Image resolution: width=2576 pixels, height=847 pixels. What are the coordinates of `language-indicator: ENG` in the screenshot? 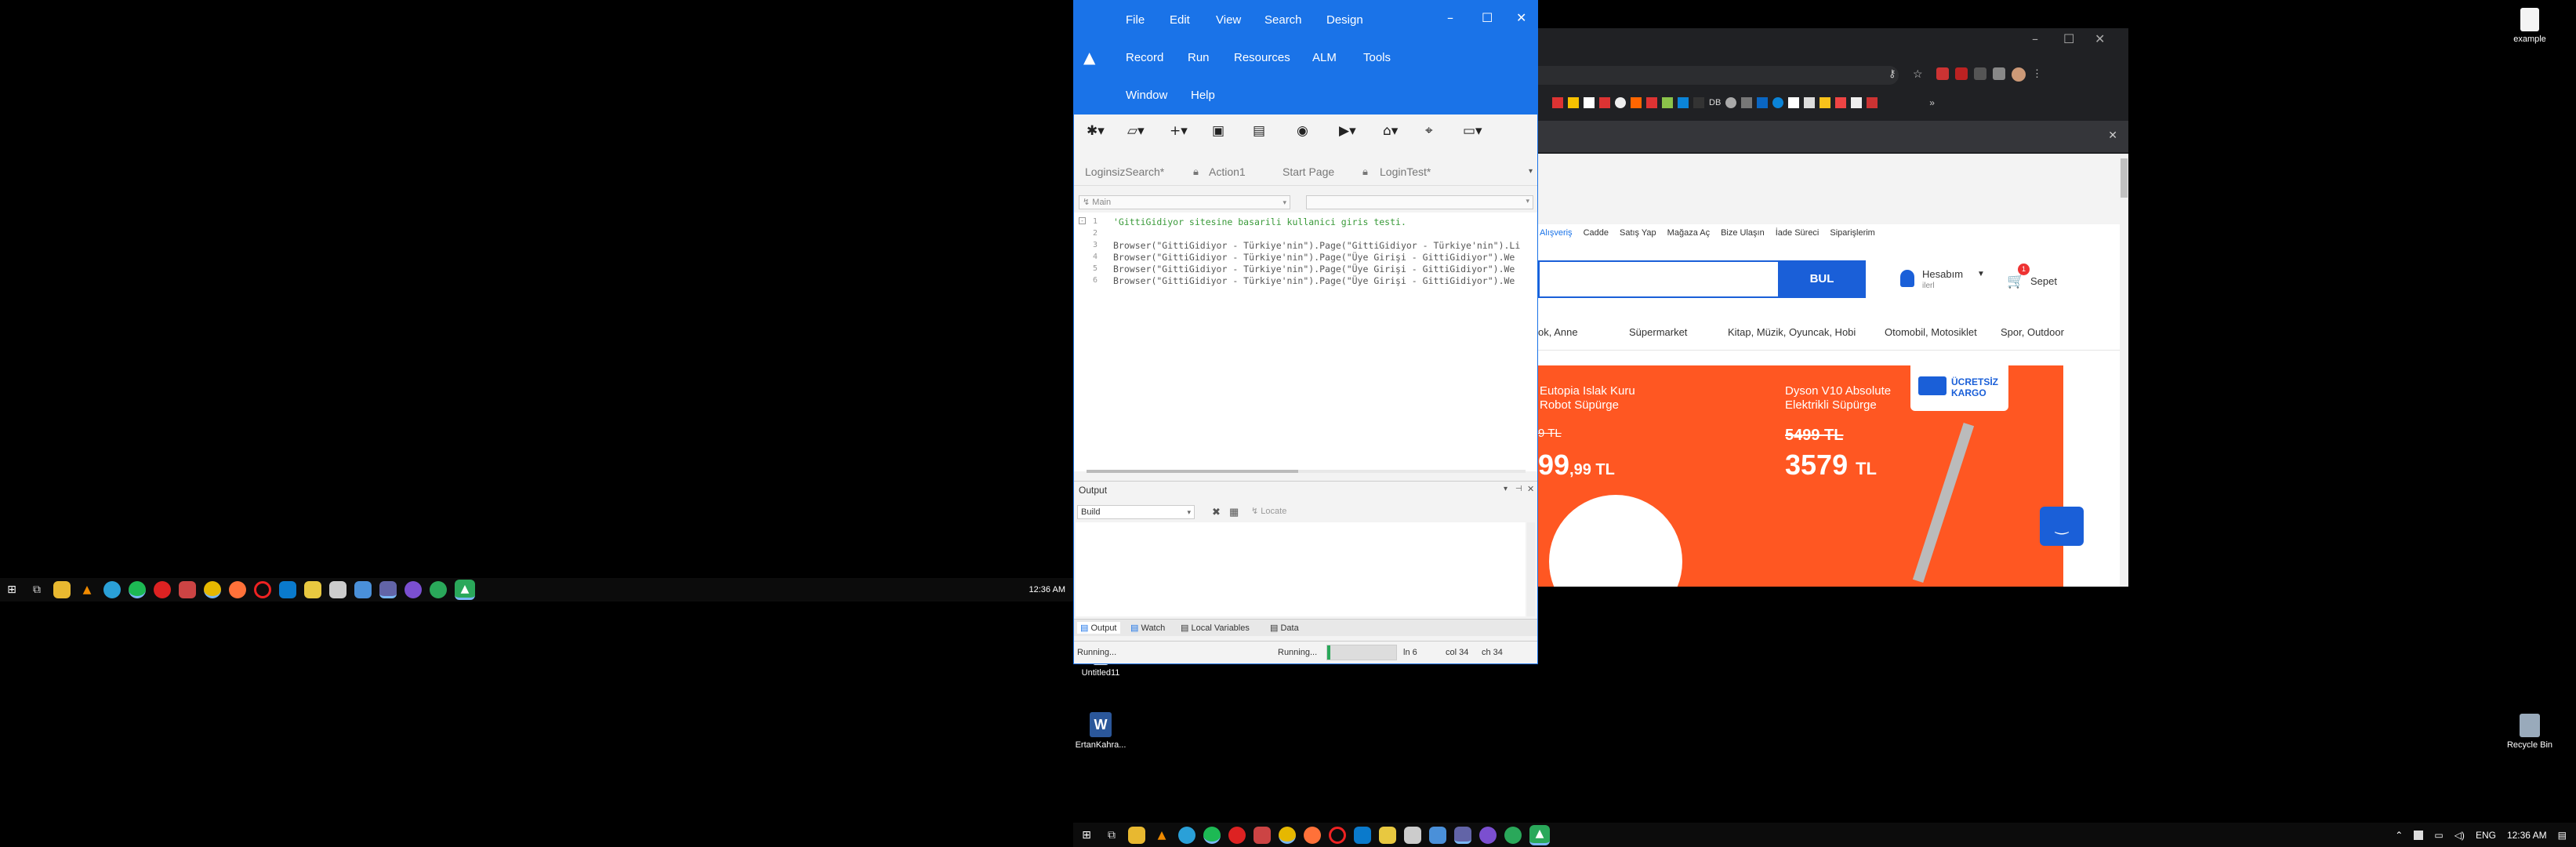 It's located at (2486, 835).